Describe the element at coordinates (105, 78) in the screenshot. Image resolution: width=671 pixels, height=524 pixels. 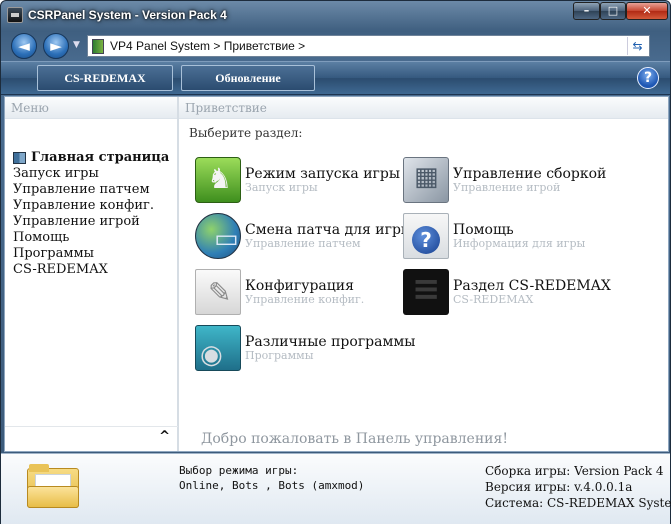
I see `cs-redemax-button: CS-REDEMAX` at that location.